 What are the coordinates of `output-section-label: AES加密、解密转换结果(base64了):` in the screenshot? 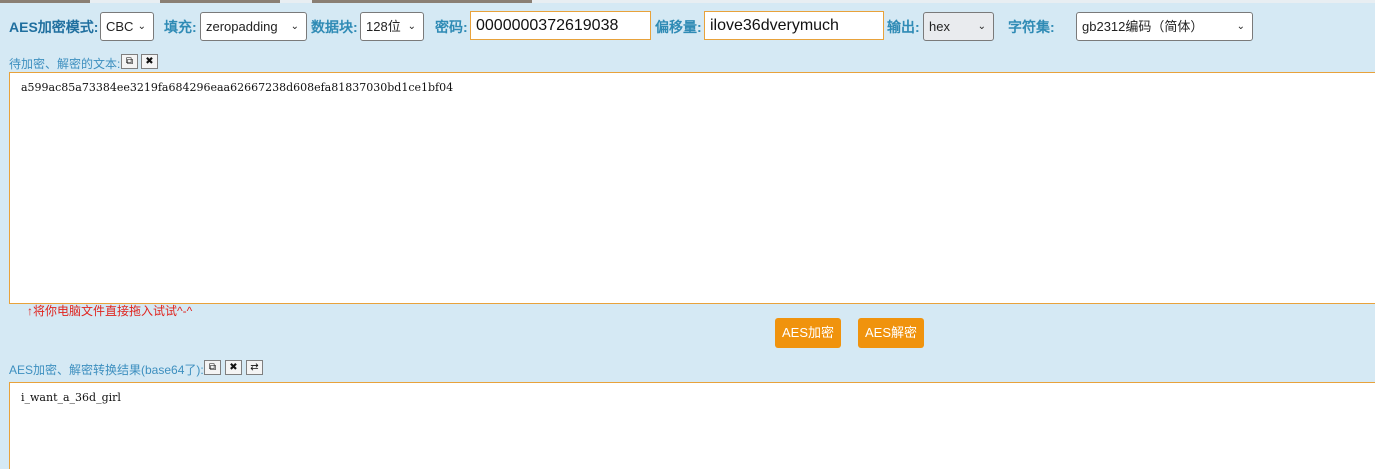 It's located at (106, 370).